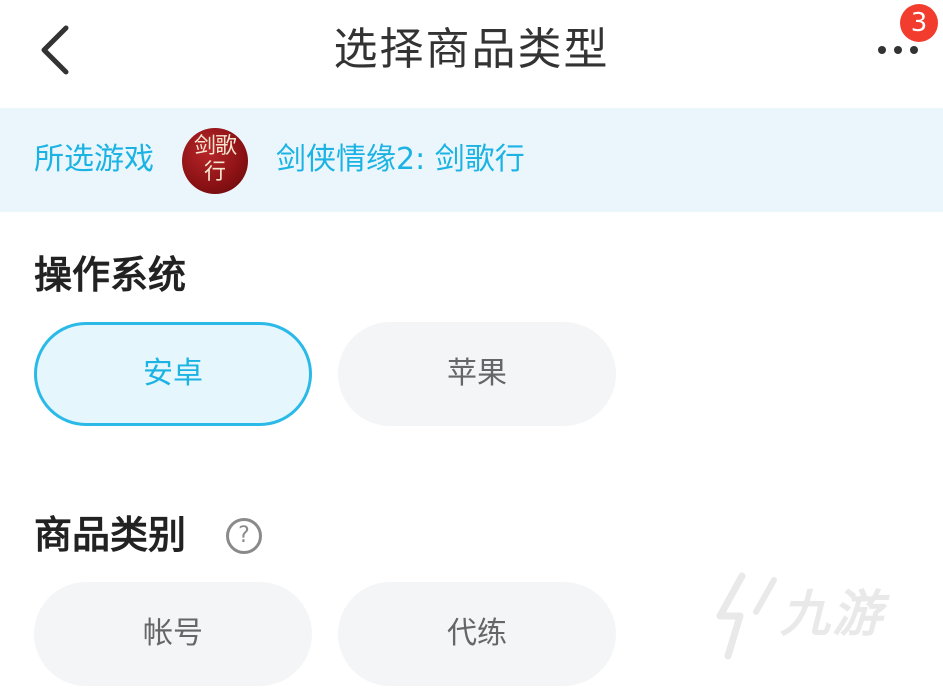  What do you see at coordinates (919, 23) in the screenshot?
I see `notification-badge: 3` at bounding box center [919, 23].